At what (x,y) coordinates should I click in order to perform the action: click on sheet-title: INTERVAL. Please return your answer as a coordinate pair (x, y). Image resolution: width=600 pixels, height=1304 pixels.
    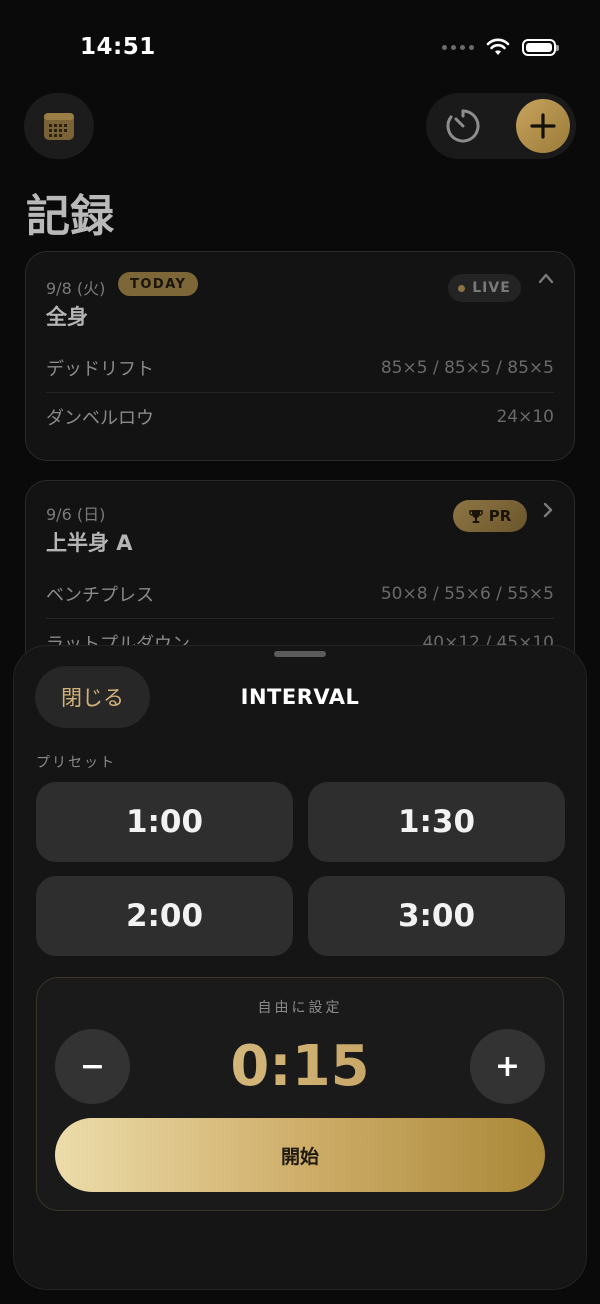
    Looking at the image, I should click on (300, 697).